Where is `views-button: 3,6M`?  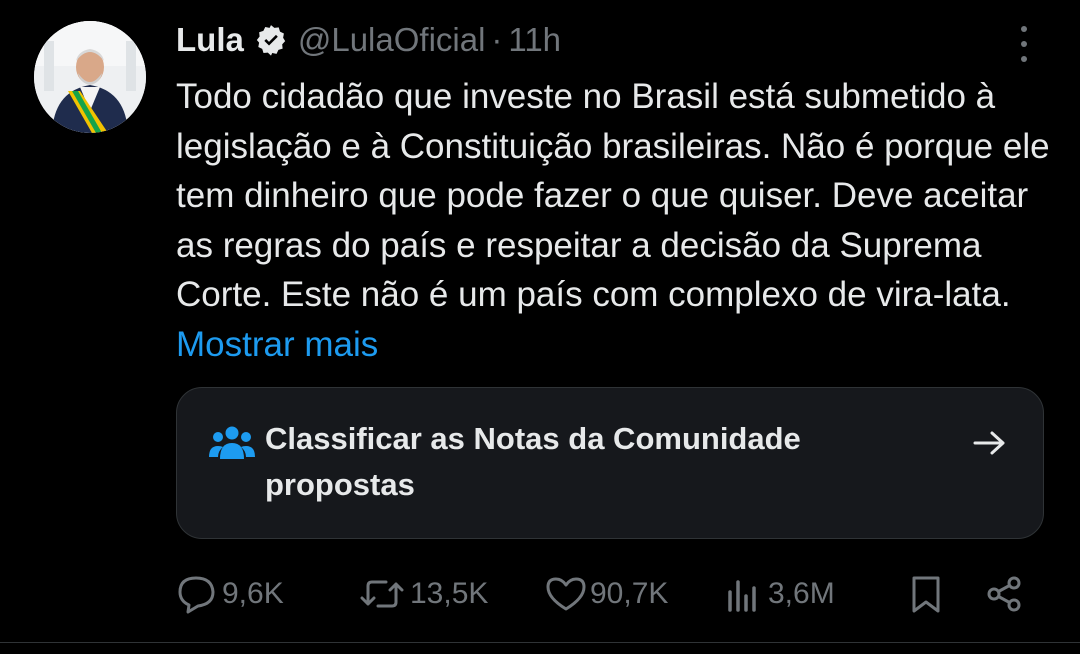 views-button: 3,6M is located at coordinates (778, 594).